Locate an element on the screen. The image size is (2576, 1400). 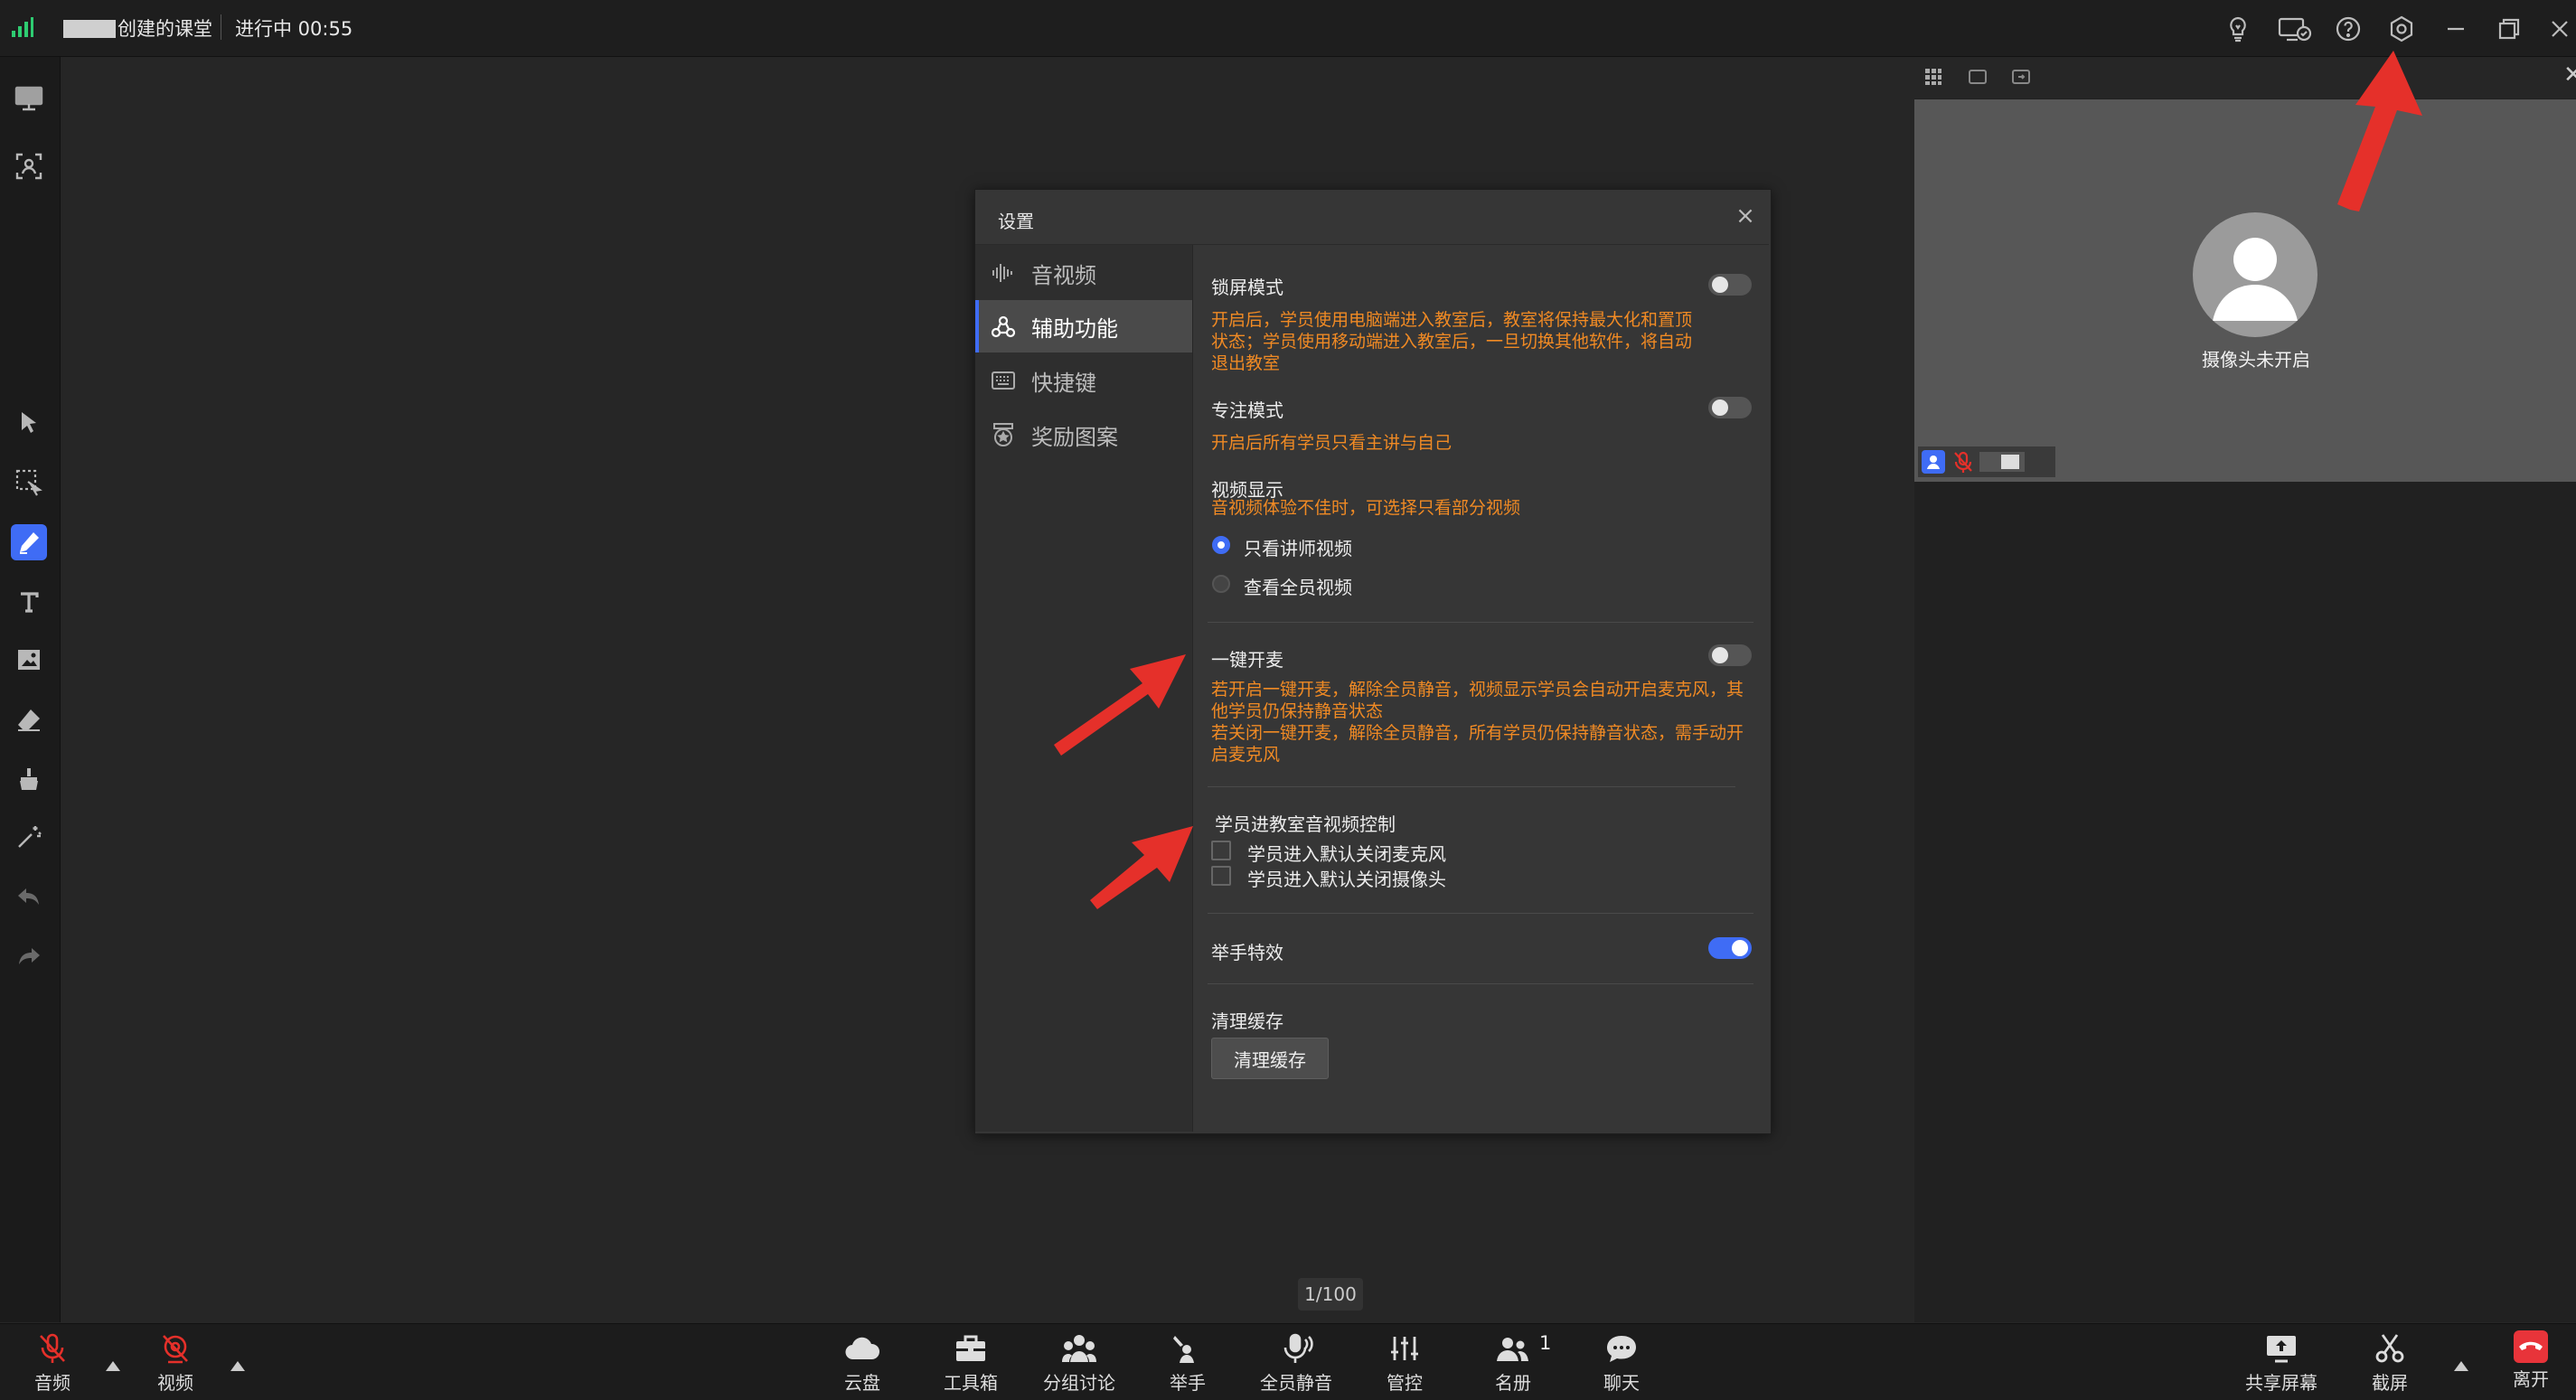
raise-hand-button: 举手 is located at coordinates (1187, 1362).